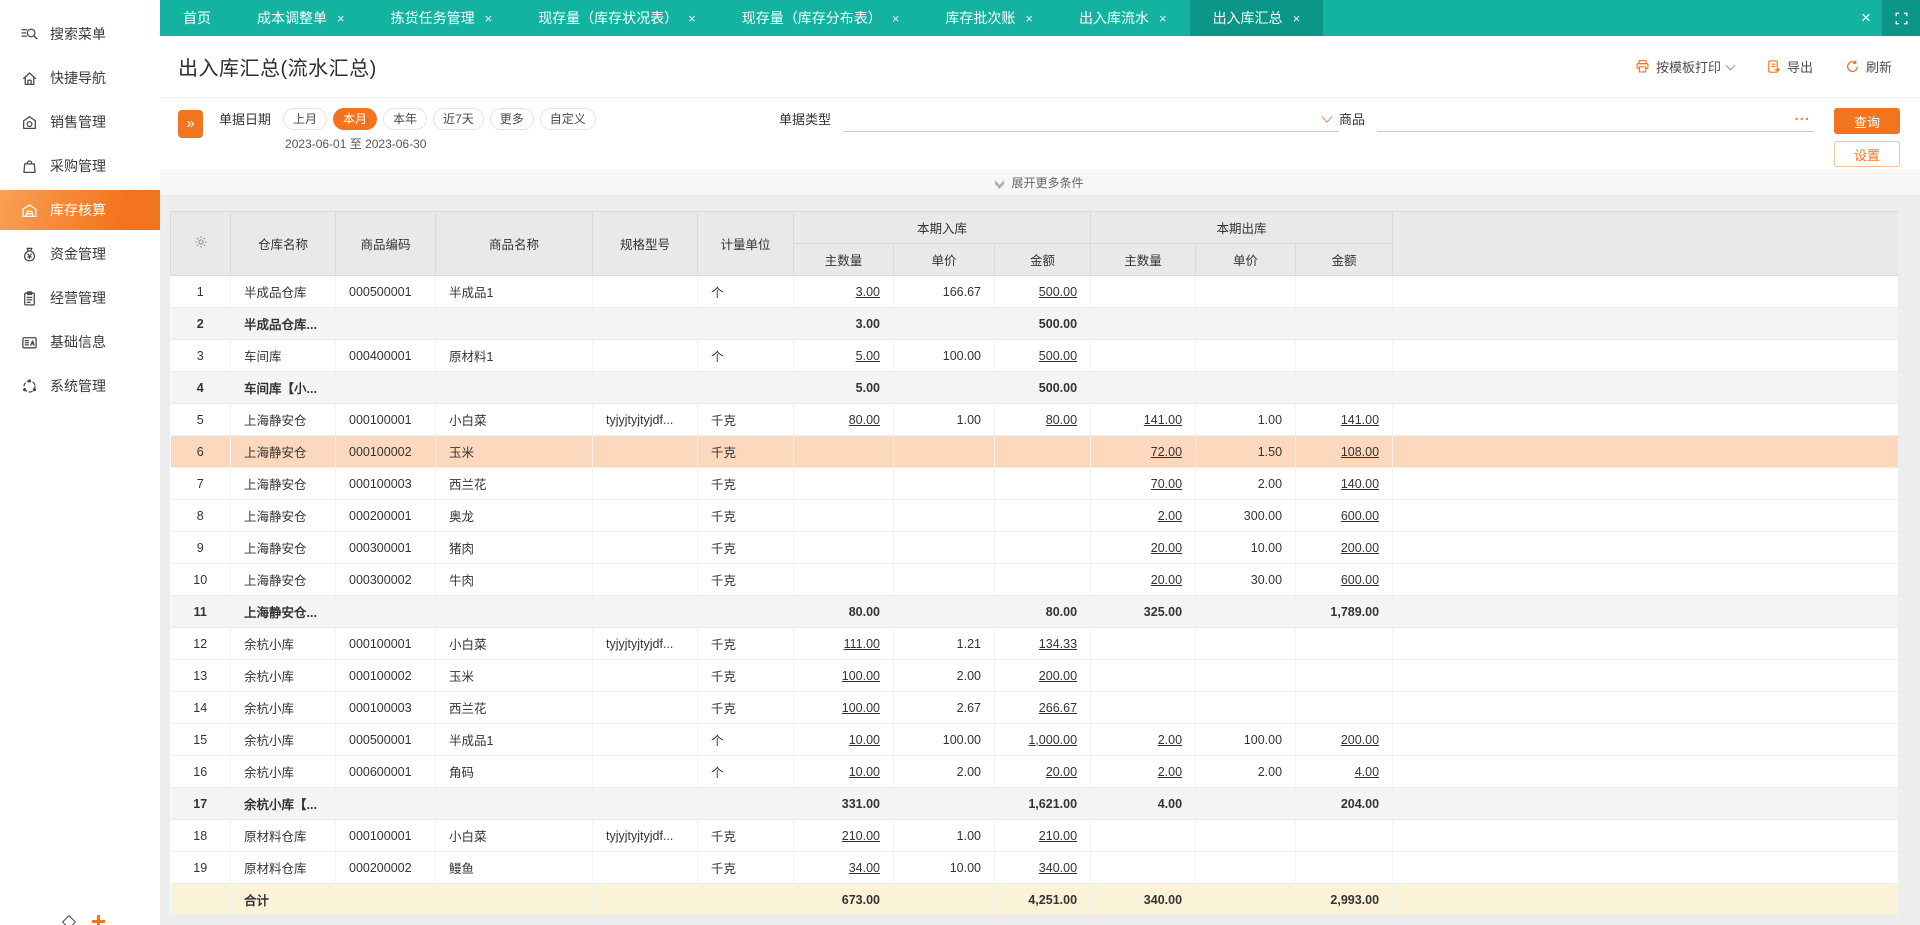  Describe the element at coordinates (1901, 18) in the screenshot. I see `fullscreen-icon` at that location.